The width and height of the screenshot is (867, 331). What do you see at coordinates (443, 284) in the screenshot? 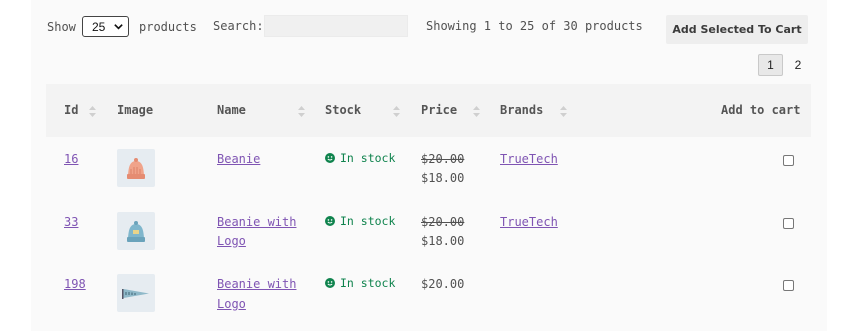
I see `price: $20.00` at bounding box center [443, 284].